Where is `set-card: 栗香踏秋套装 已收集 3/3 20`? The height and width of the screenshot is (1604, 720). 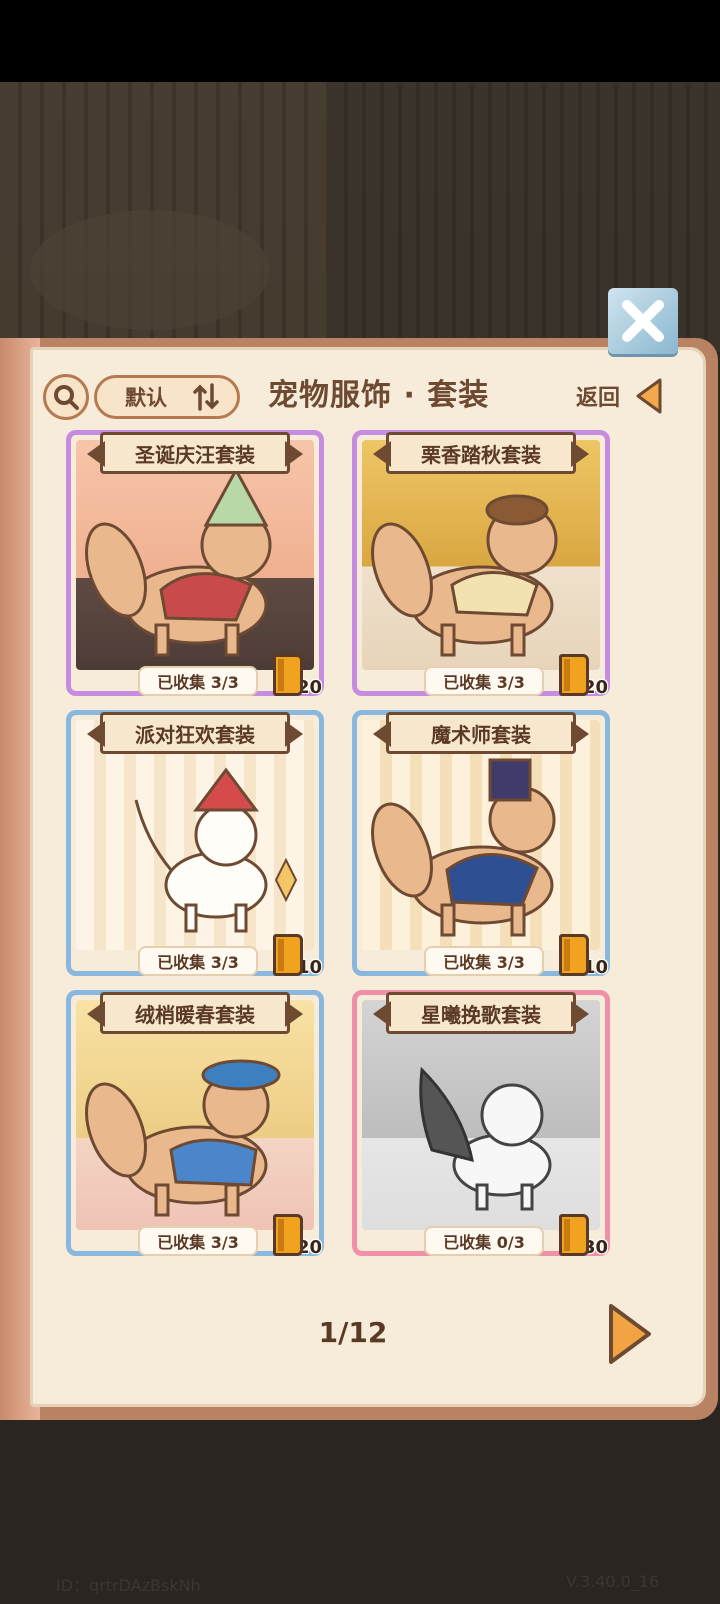 set-card: 栗香踏秋套装 已收集 3/3 20 is located at coordinates (481, 564).